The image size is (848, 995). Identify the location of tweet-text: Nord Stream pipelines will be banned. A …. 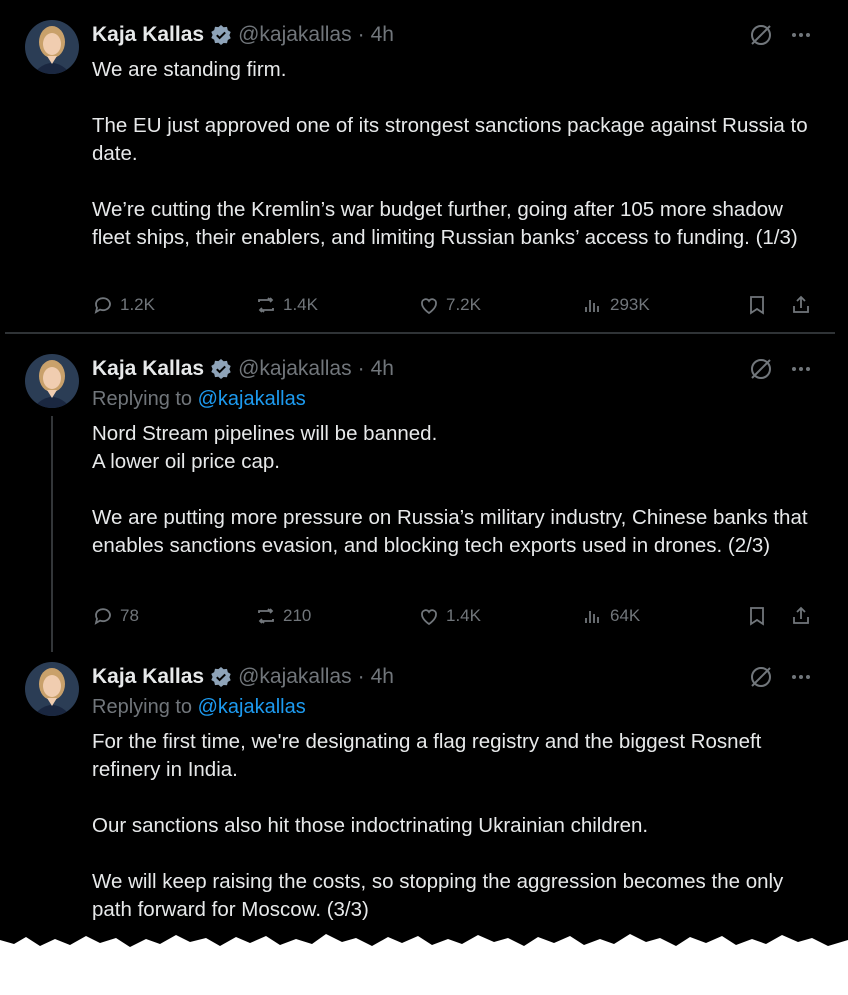
(459, 490).